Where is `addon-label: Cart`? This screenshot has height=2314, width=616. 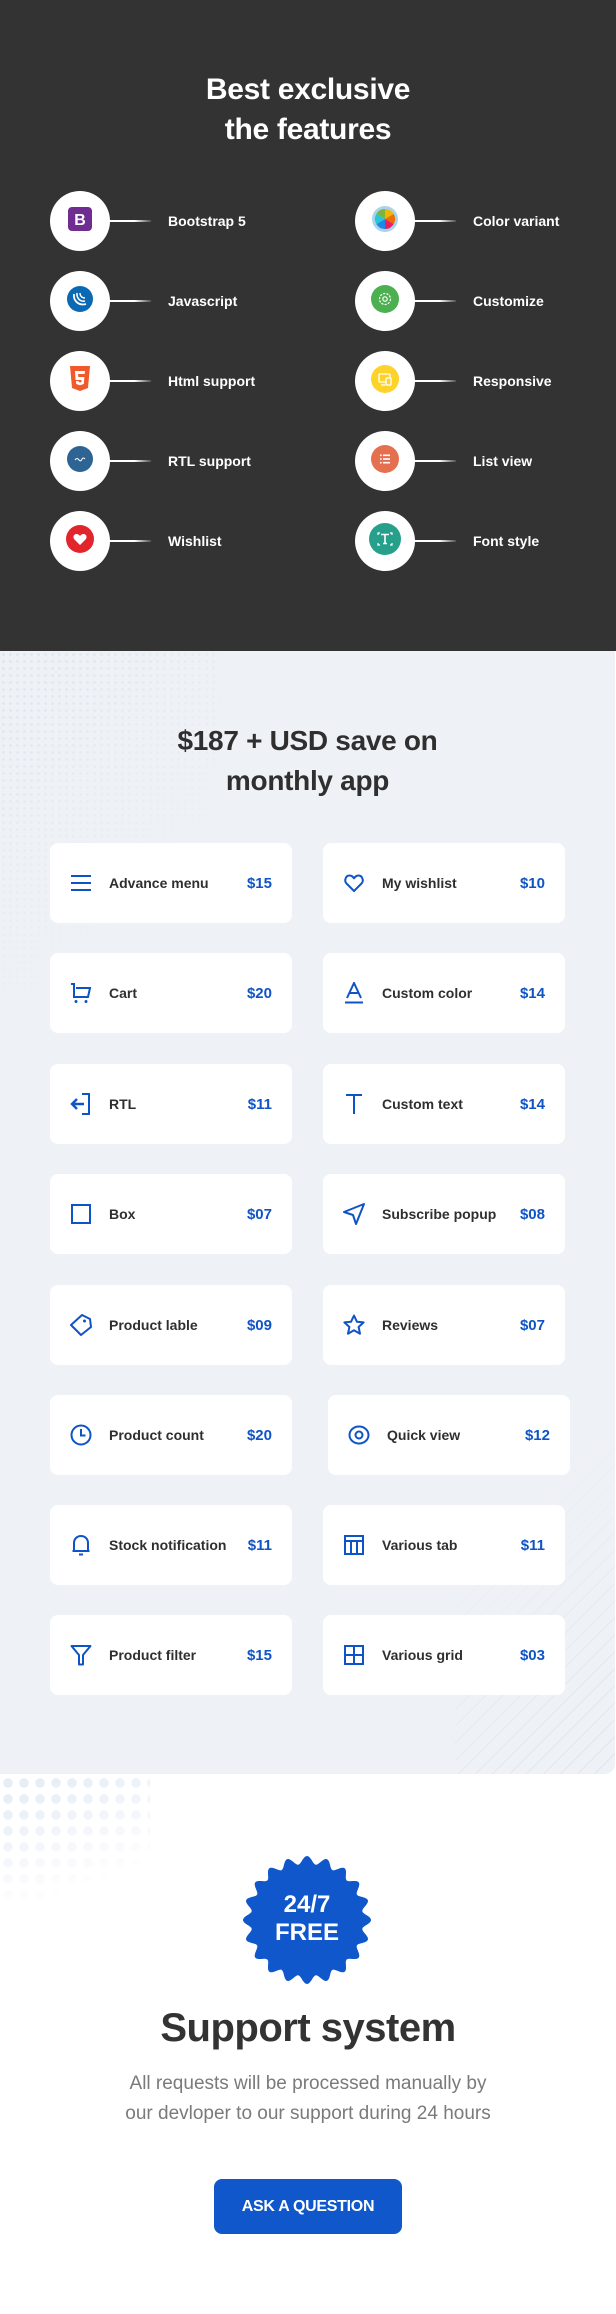
addon-label: Cart is located at coordinates (123, 993).